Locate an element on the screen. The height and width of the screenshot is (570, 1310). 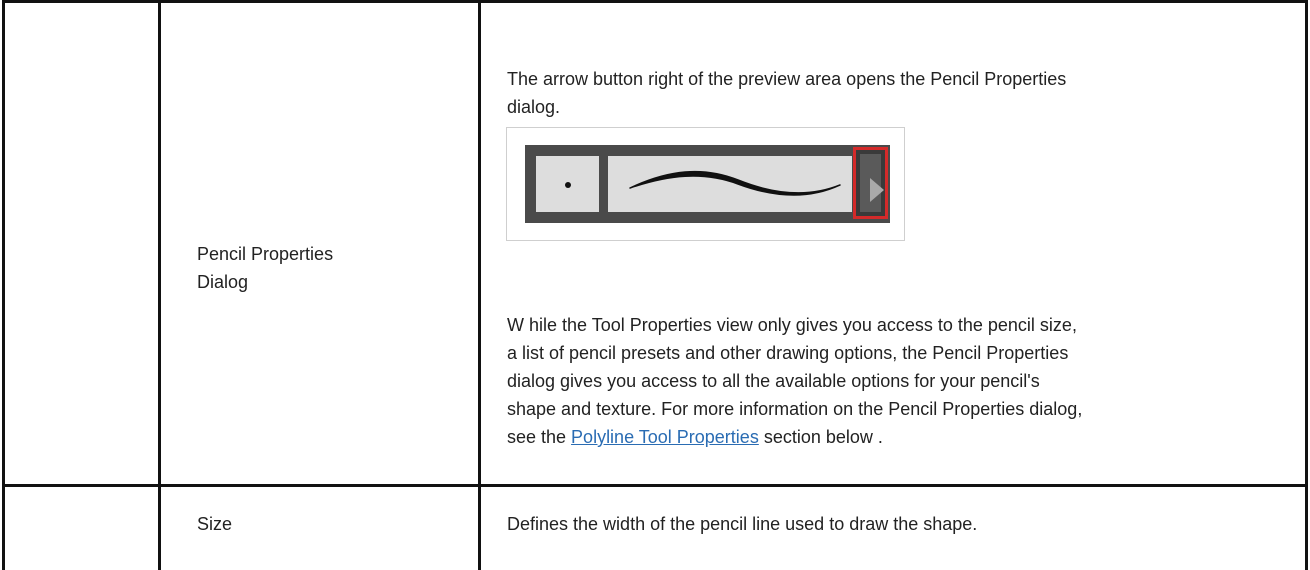
see-prefix: see the is located at coordinates (539, 437).